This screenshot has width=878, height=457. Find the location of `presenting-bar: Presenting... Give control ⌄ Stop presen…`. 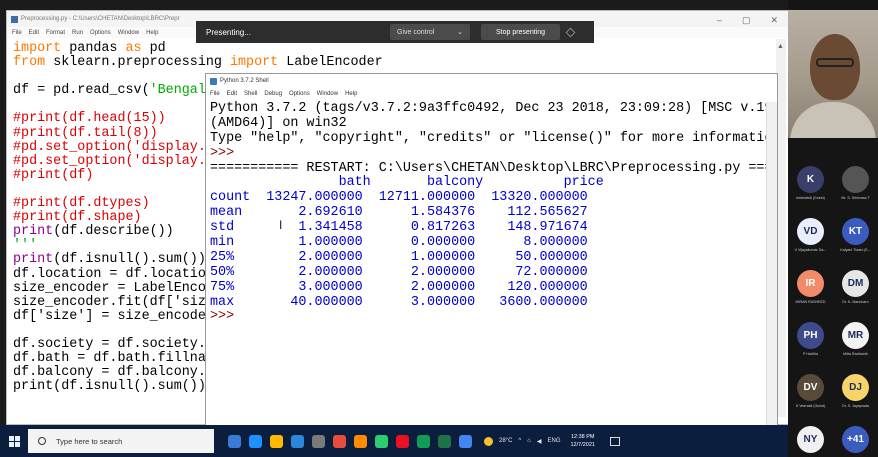

presenting-bar: Presenting... Give control ⌄ Stop presen… is located at coordinates (395, 32).